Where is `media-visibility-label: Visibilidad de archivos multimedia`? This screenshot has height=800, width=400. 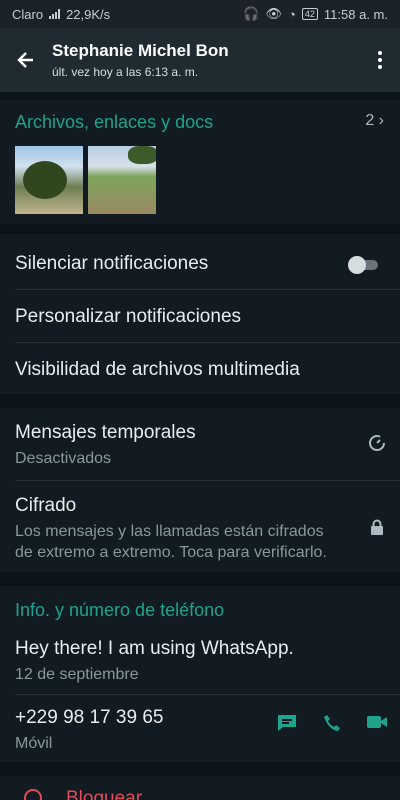 media-visibility-label: Visibilidad de archivos multimedia is located at coordinates (157, 369).